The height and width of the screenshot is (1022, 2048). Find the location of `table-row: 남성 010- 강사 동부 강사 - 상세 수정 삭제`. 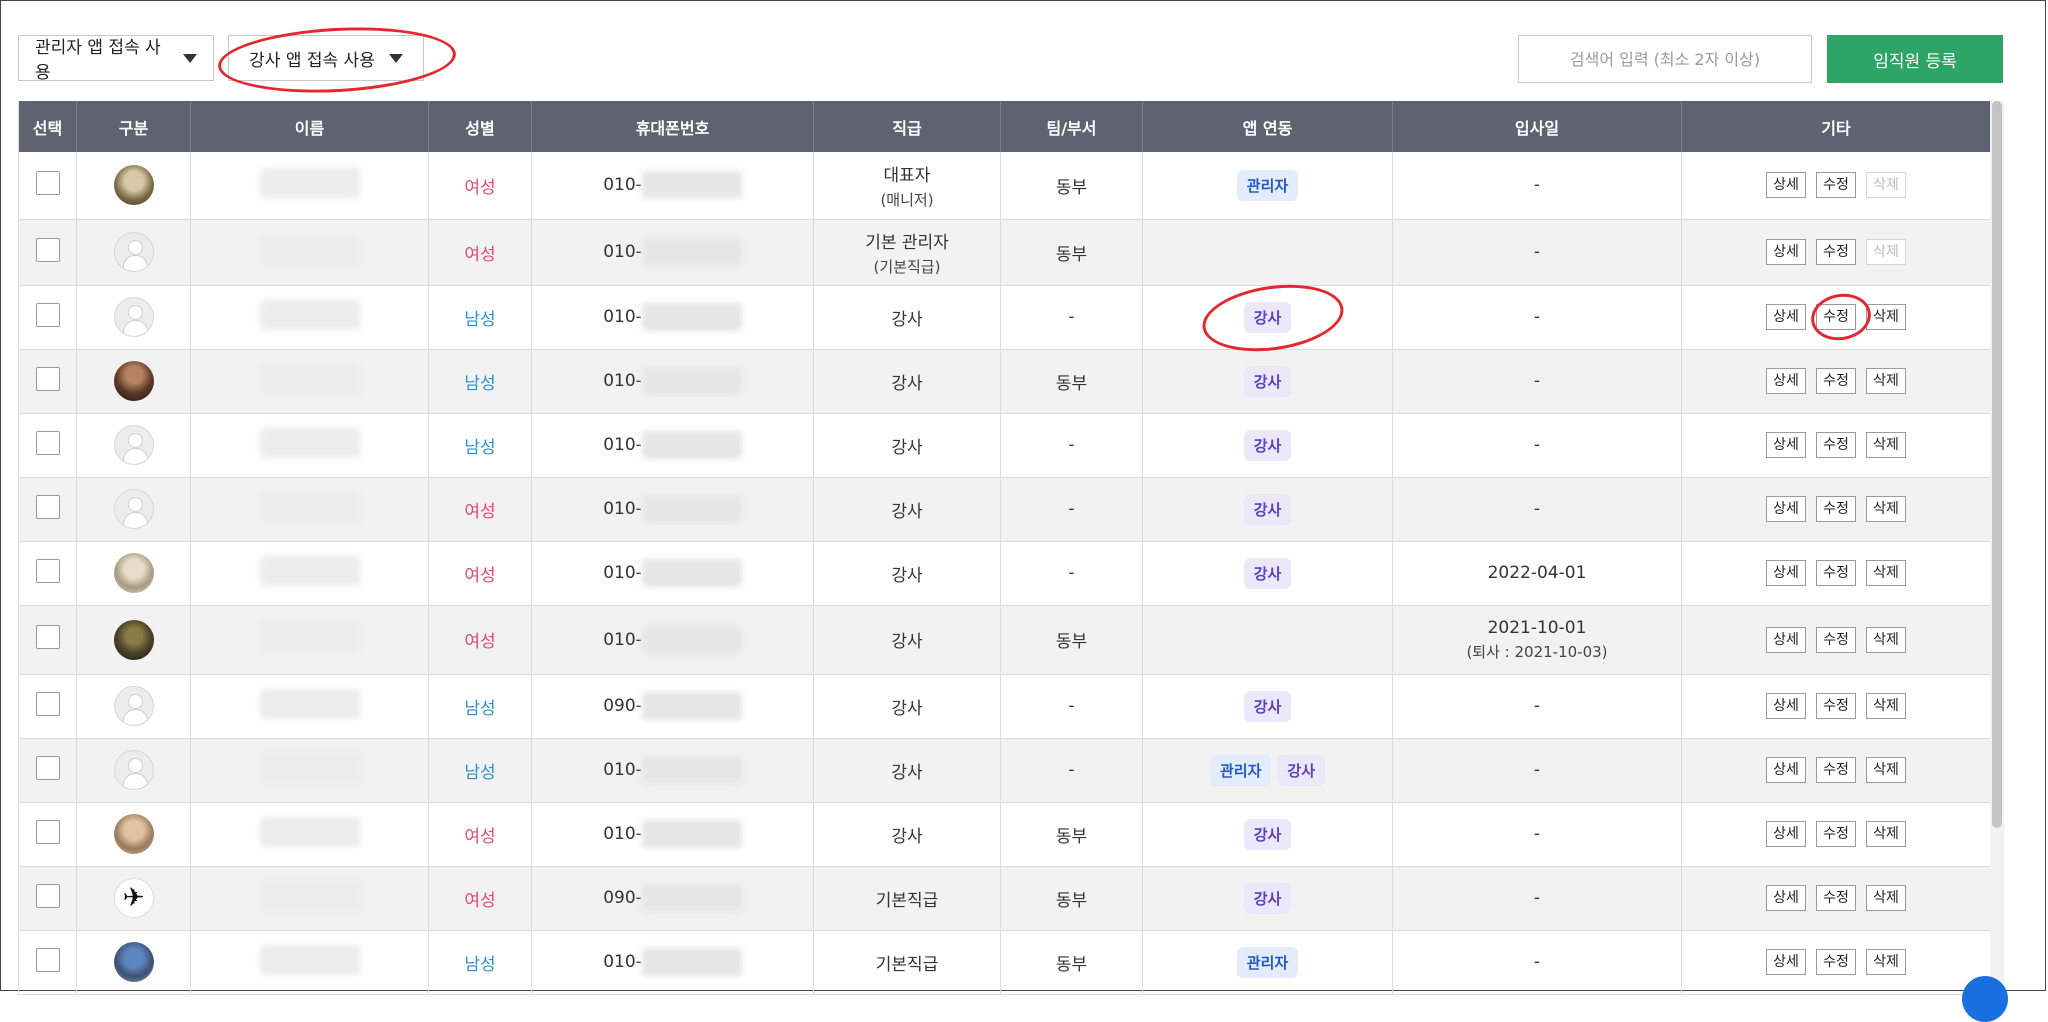

table-row: 남성 010- 강사 동부 강사 - 상세 수정 삭제 is located at coordinates (1004, 381).